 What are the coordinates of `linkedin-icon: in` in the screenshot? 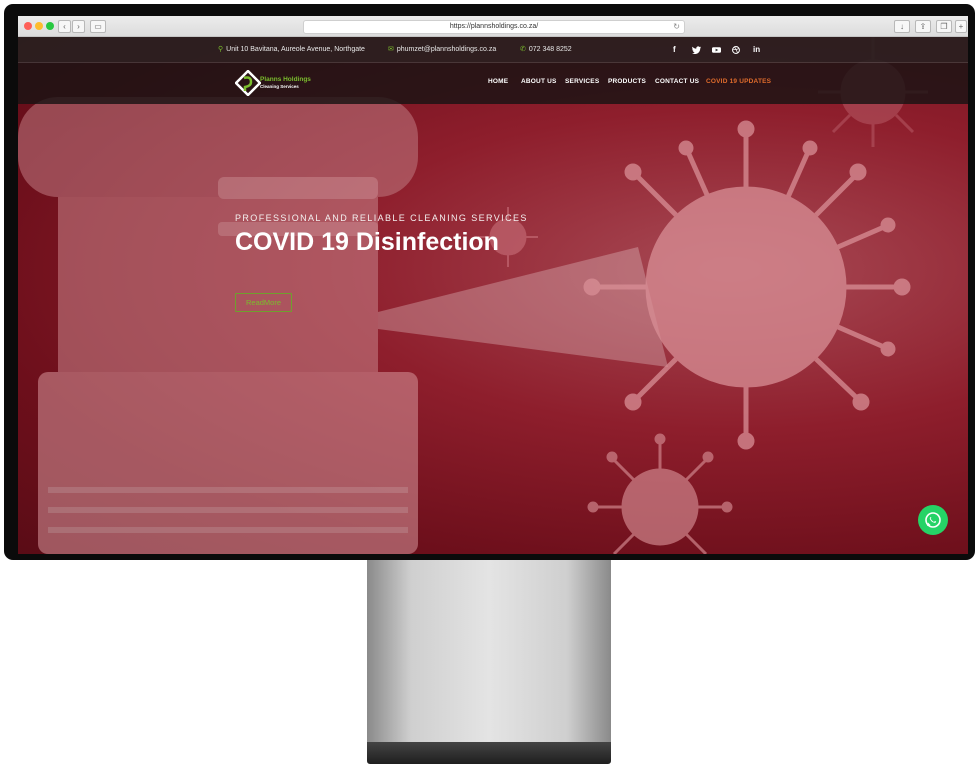 It's located at (756, 49).